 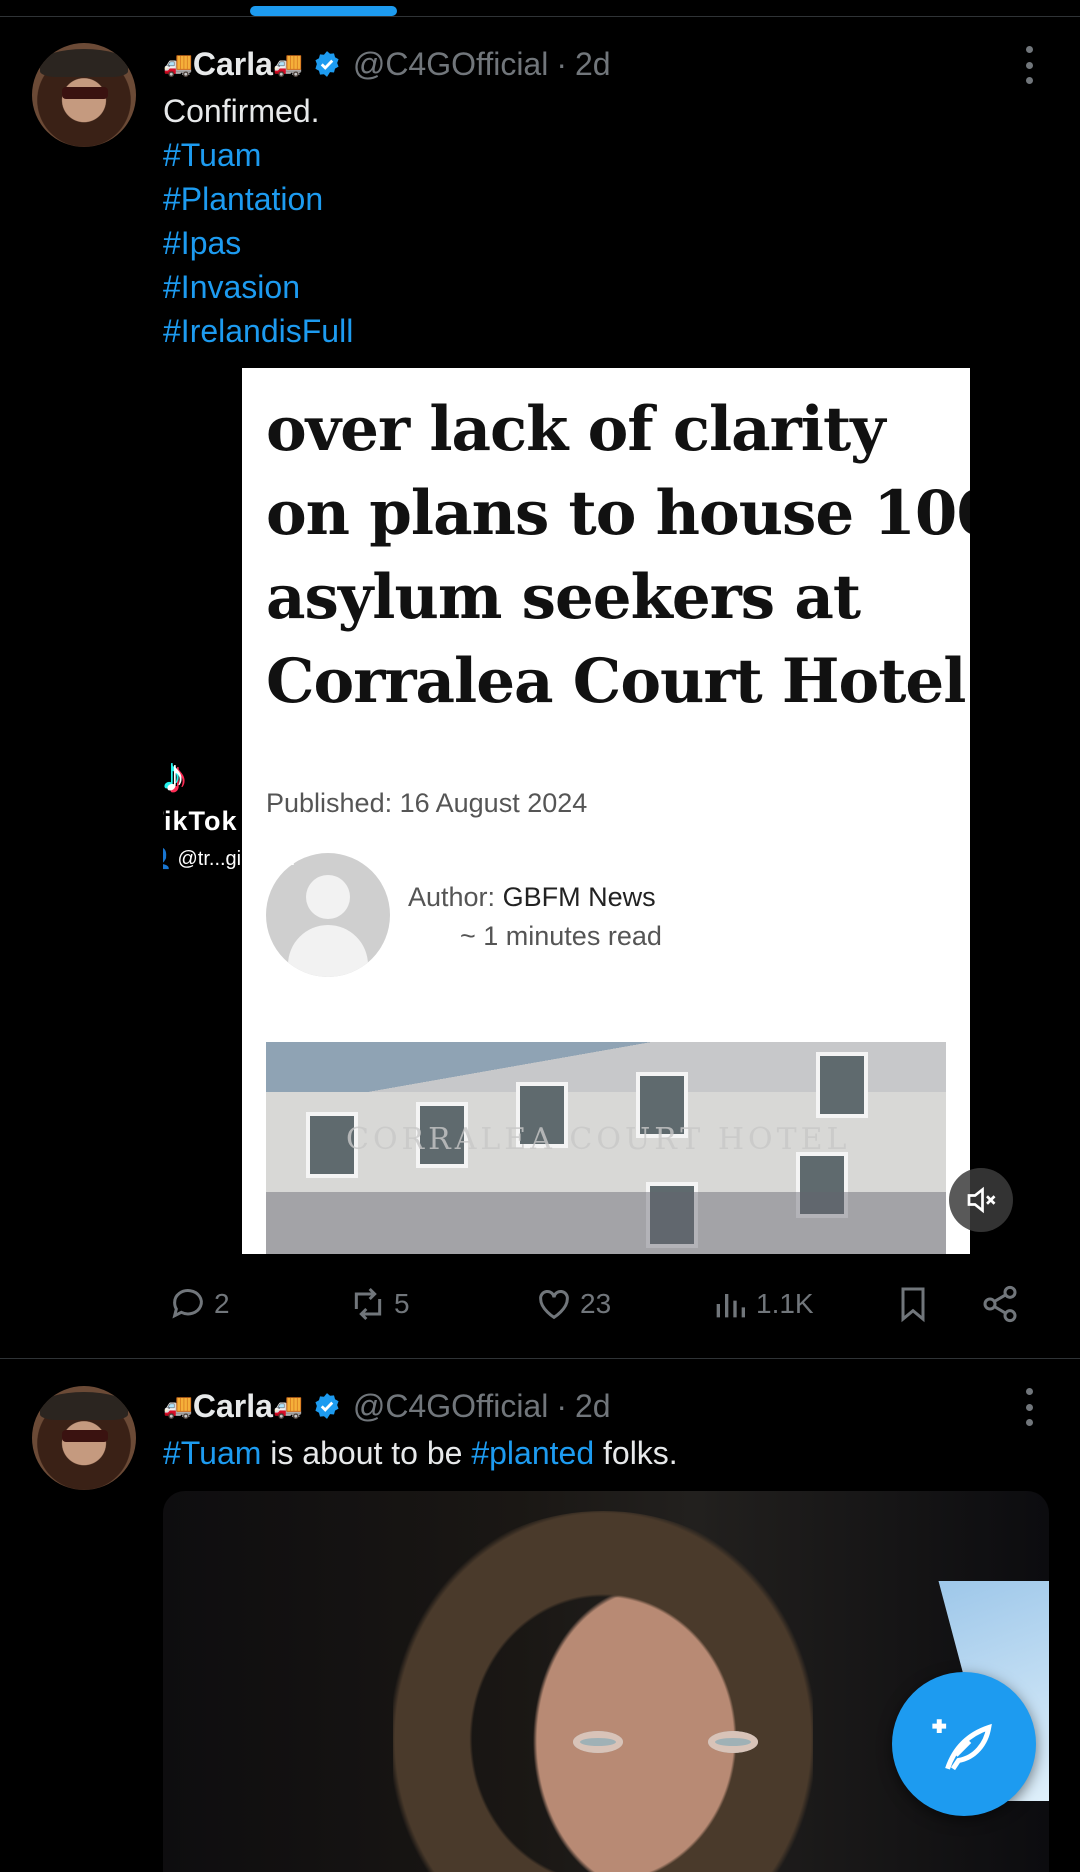 What do you see at coordinates (598, 1139) in the screenshot?
I see `hotel-sign: CORRALEA COURT HOTEL` at bounding box center [598, 1139].